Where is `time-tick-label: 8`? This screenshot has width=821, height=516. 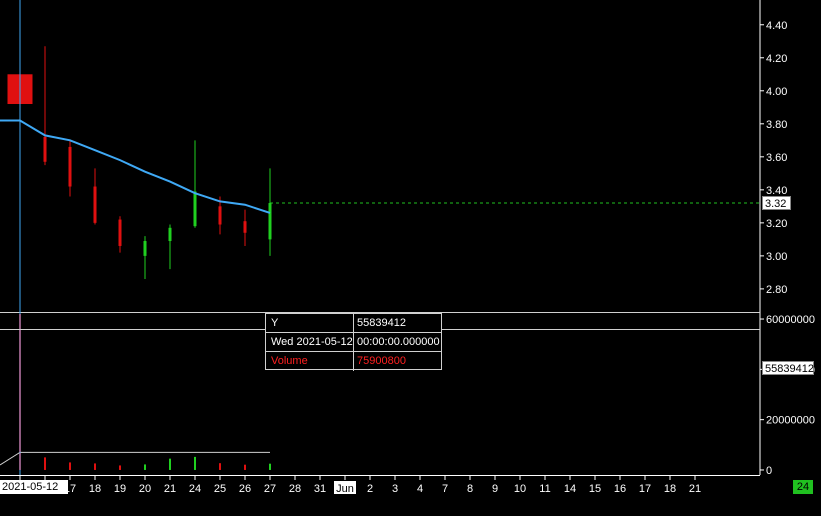
time-tick-label: 8 is located at coordinates (470, 489).